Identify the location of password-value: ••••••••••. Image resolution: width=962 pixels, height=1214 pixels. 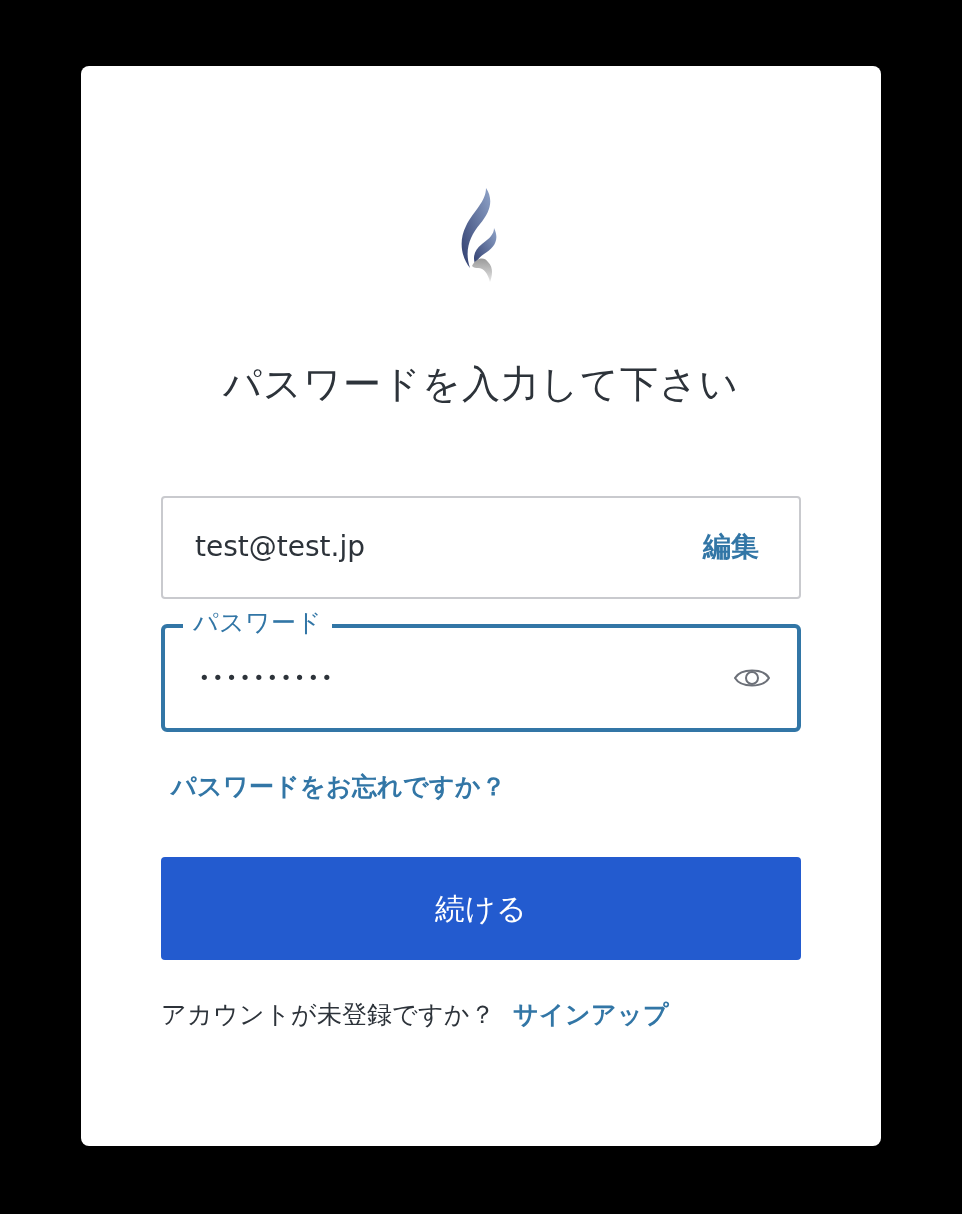
(268, 678).